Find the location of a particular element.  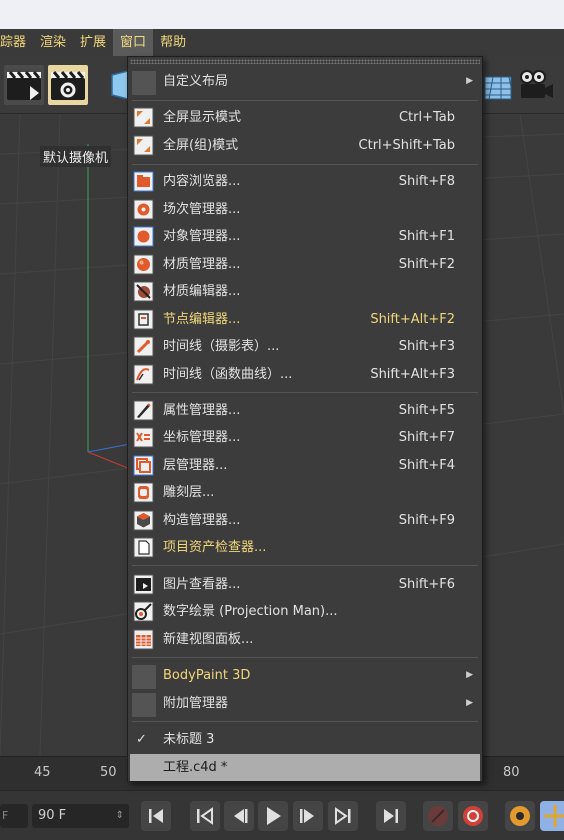

move-tool-button is located at coordinates (552, 816).